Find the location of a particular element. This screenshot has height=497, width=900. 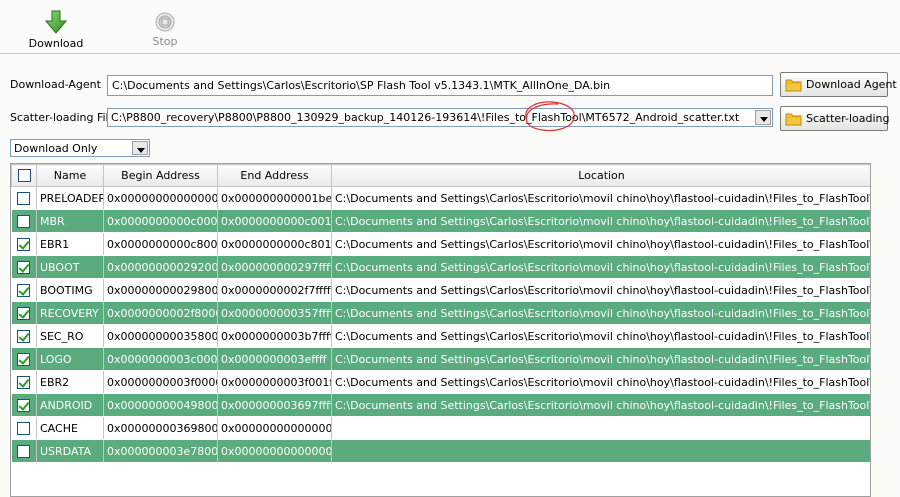

column-header-name: Name is located at coordinates (70, 175).